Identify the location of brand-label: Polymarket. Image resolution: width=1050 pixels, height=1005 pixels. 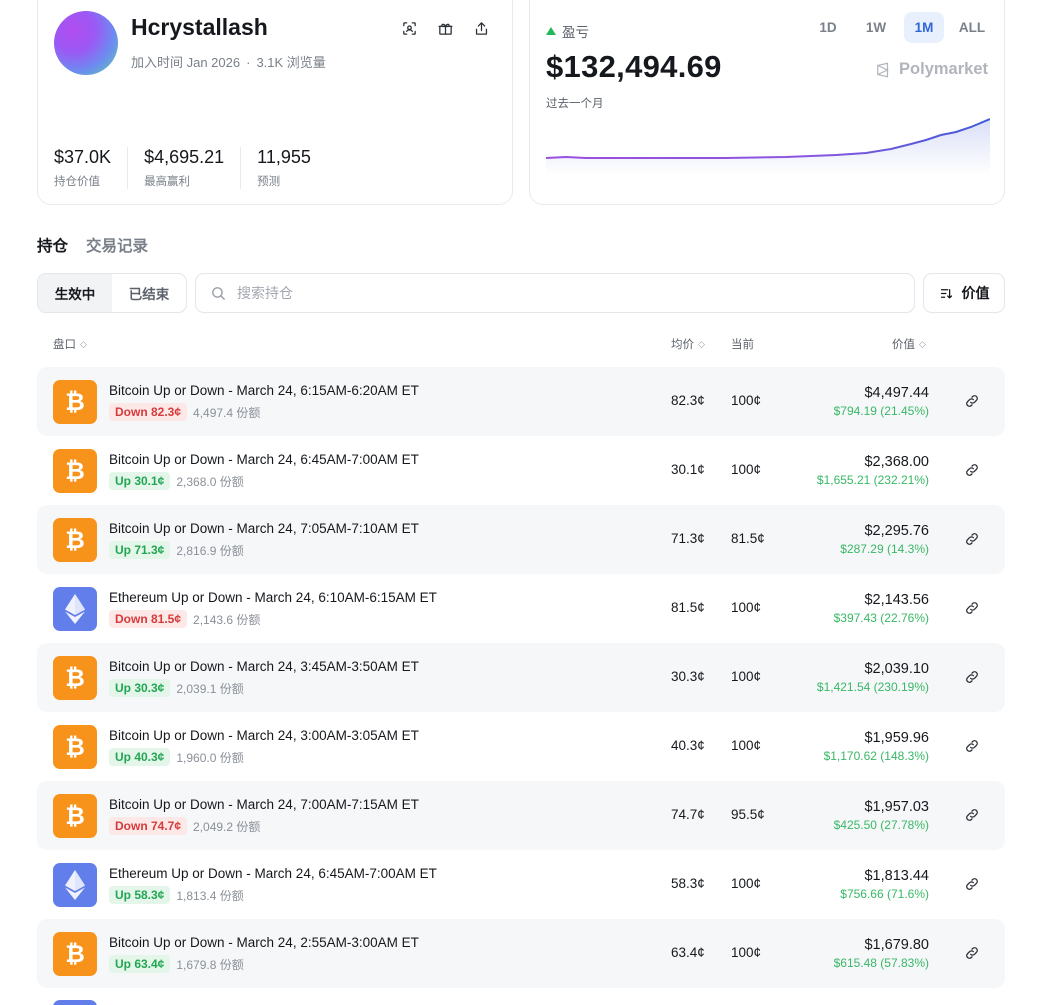
(943, 69).